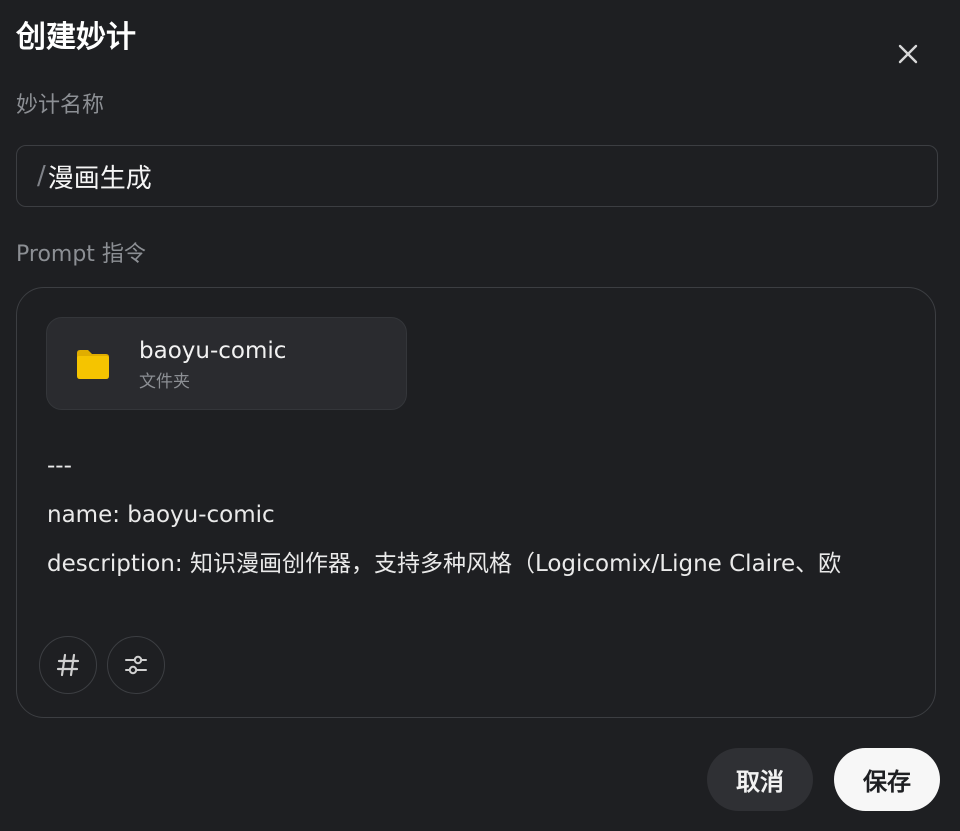 This screenshot has height=831, width=960. Describe the element at coordinates (76, 37) in the screenshot. I see `dialog-title: 创建妙计` at that location.